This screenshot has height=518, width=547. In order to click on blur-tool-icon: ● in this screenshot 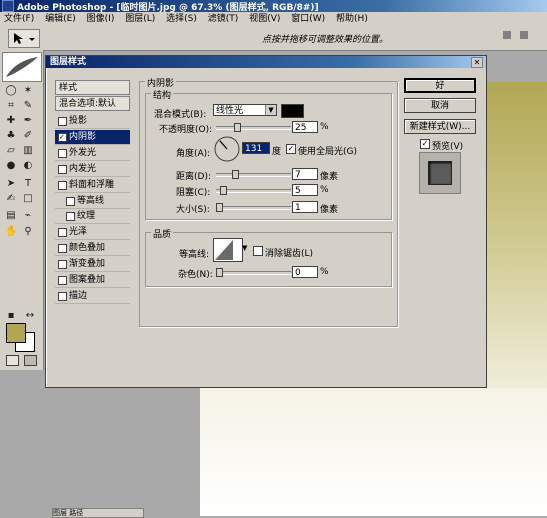, I will do `click(11, 165)`.